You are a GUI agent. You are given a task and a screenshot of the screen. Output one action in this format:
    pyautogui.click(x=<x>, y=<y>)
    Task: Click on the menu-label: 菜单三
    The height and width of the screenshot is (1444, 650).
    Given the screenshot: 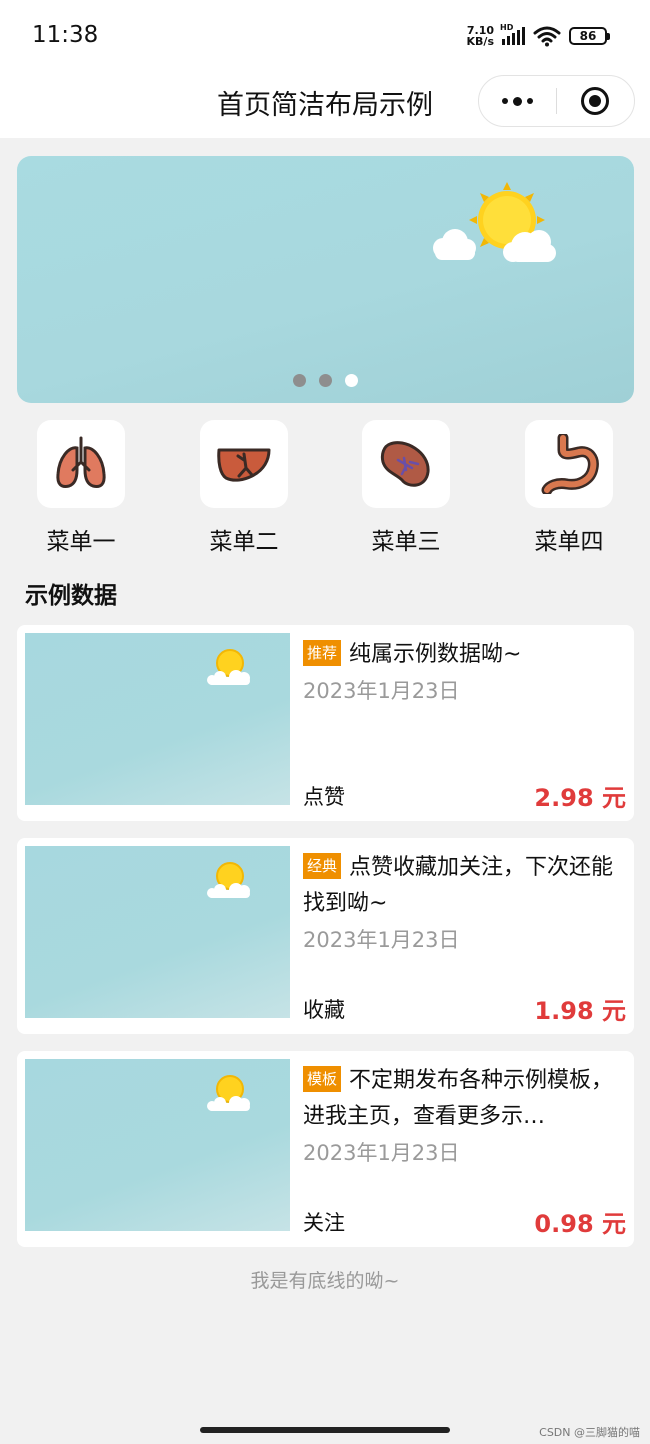 What is the action you would take?
    pyautogui.click(x=406, y=542)
    